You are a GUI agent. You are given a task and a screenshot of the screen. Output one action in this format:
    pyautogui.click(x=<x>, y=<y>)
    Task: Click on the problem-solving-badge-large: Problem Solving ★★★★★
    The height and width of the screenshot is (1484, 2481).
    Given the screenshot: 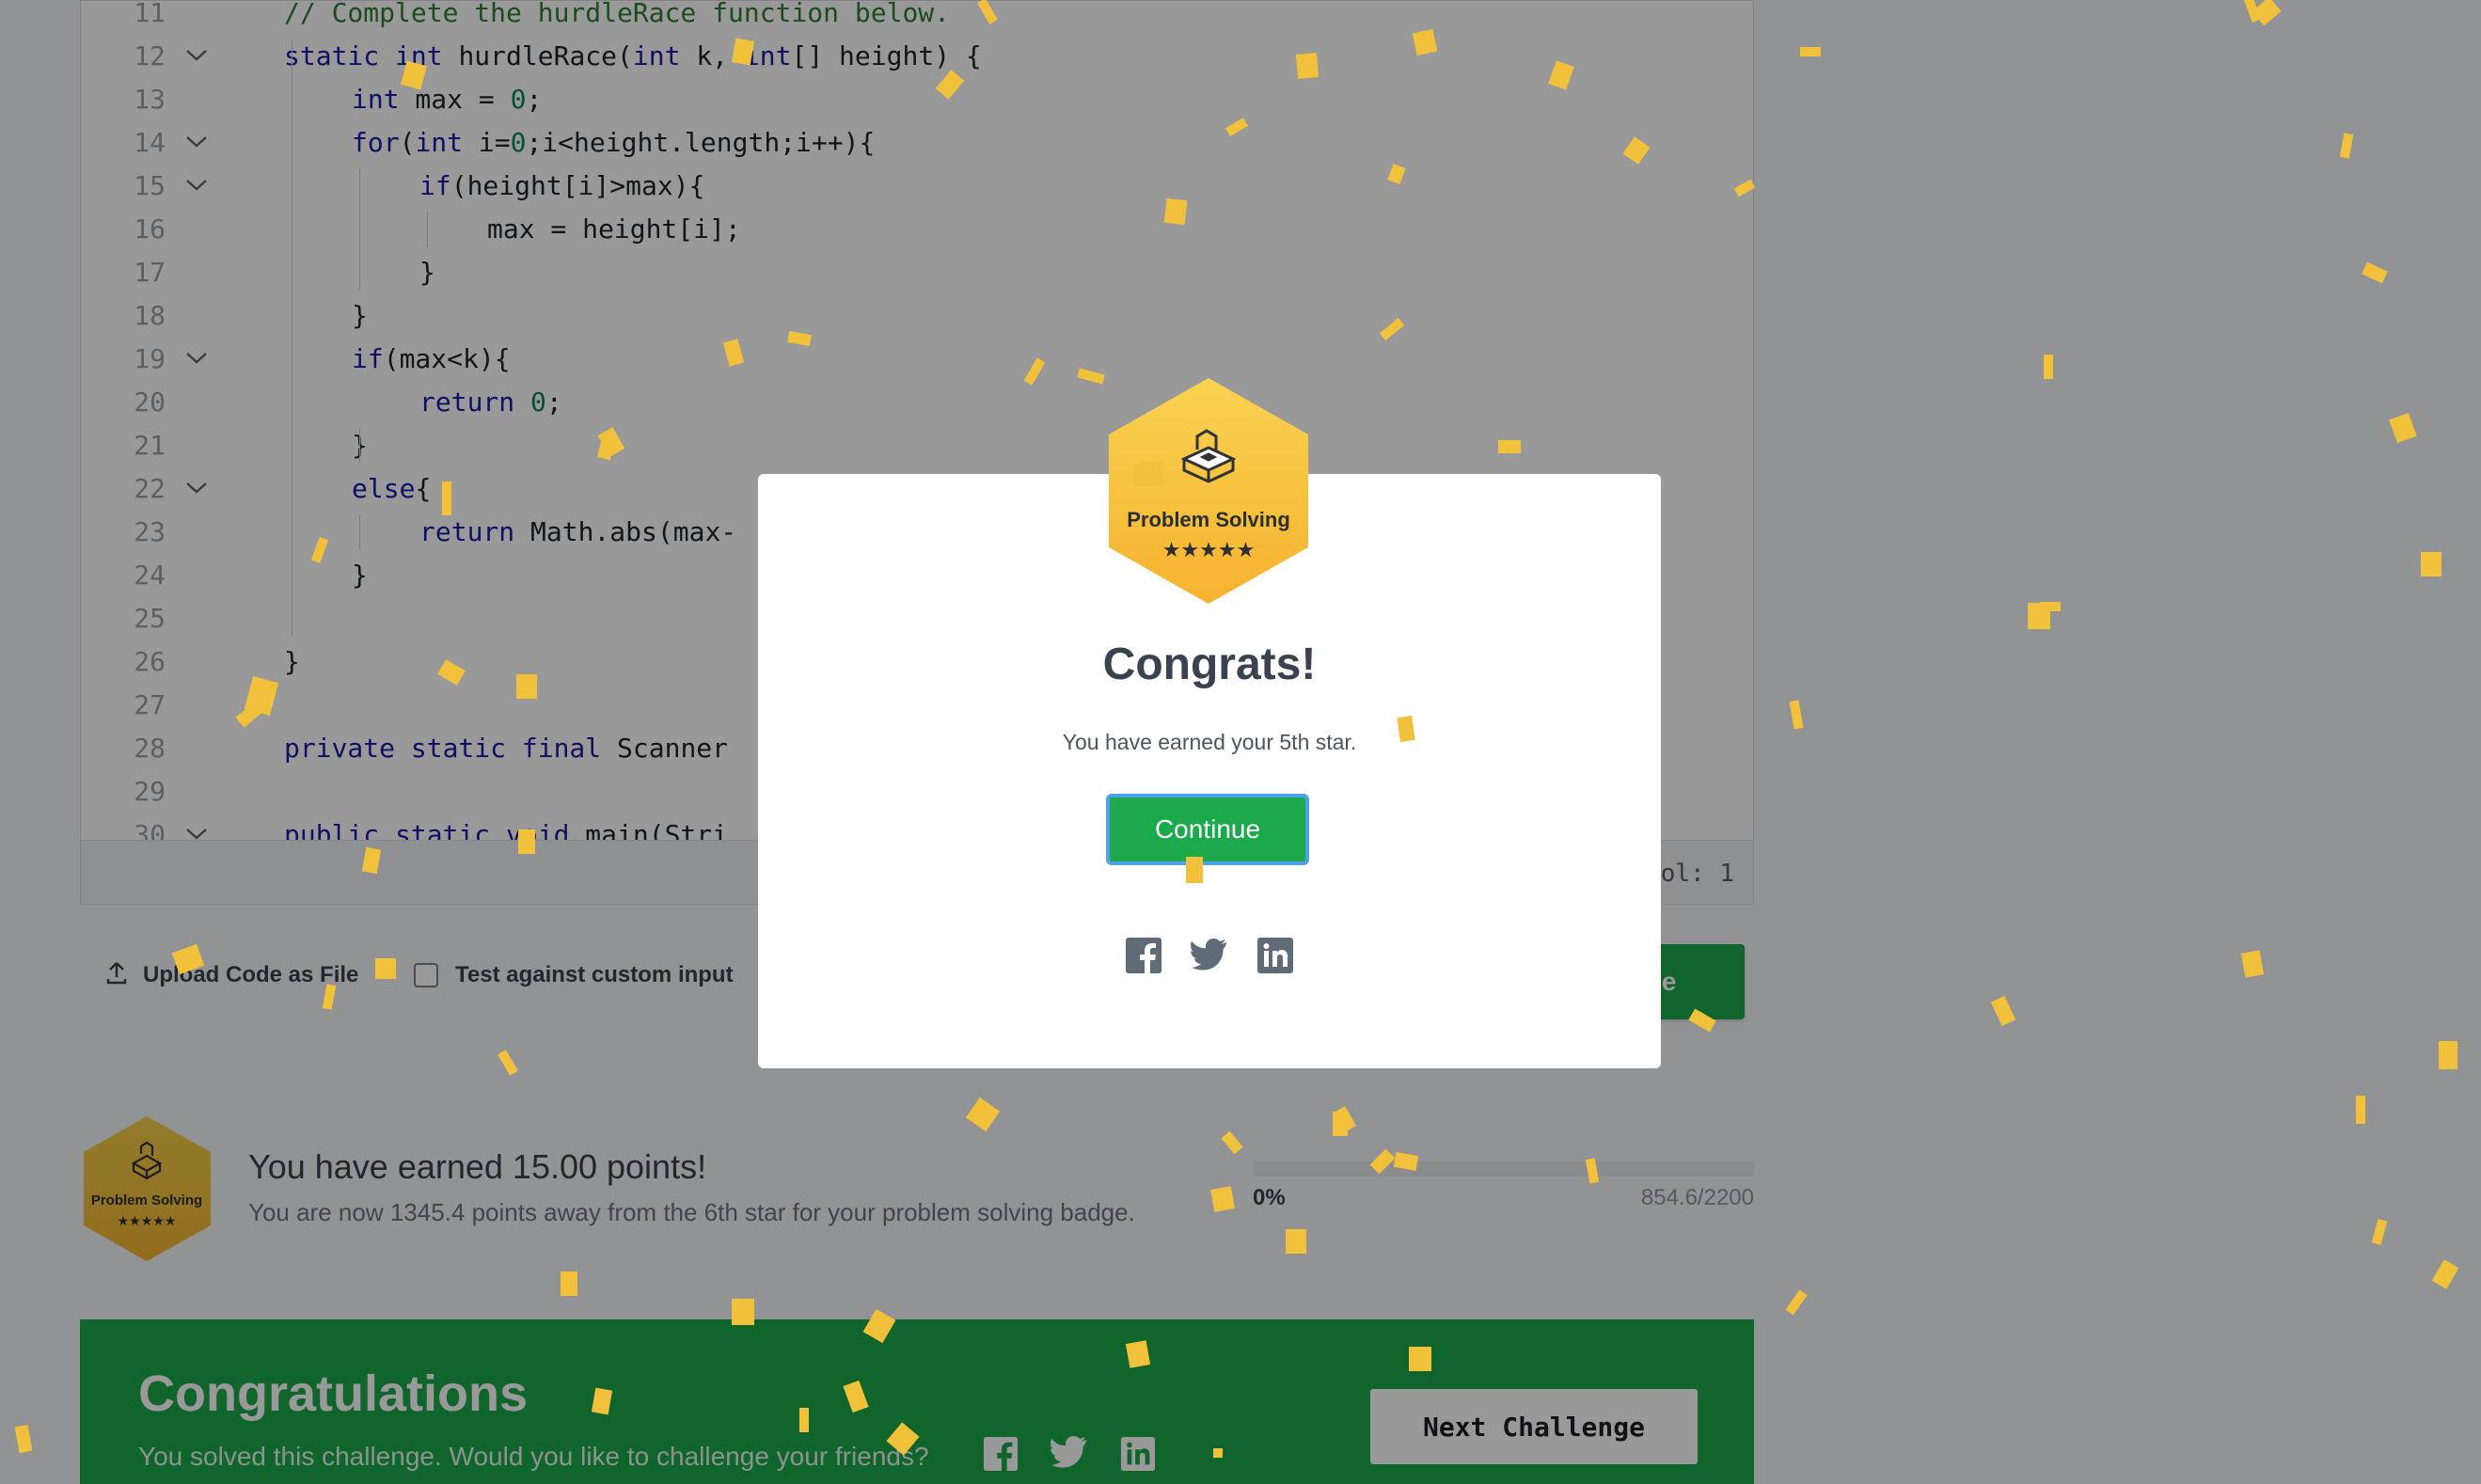 What is the action you would take?
    pyautogui.click(x=1208, y=491)
    